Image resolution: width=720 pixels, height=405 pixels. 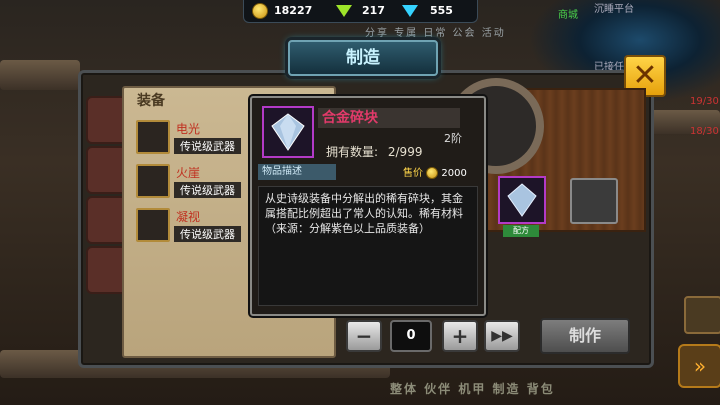 What do you see at coordinates (188, 129) in the screenshot?
I see `item-name: 电光` at bounding box center [188, 129].